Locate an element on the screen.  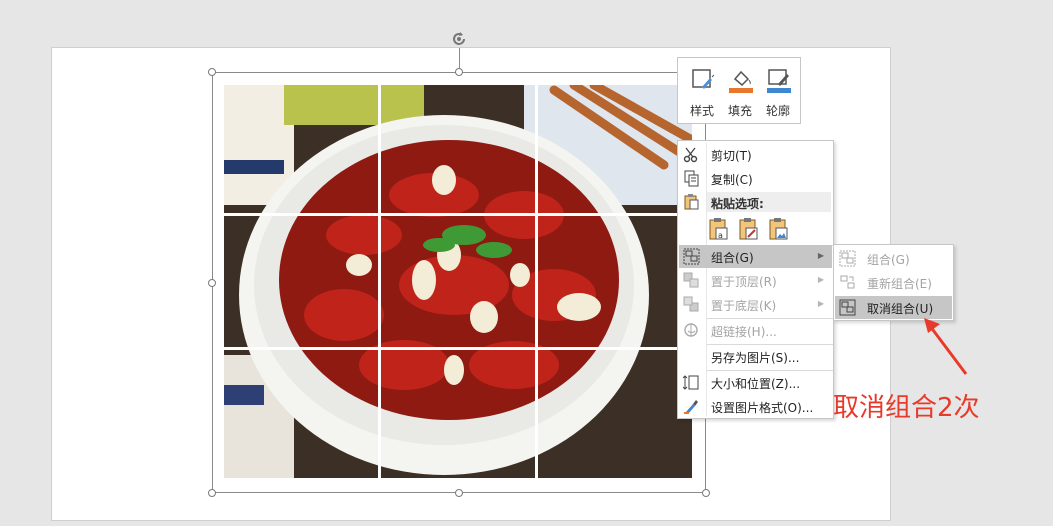
paste-use-destination-icon: a is located at coordinates (719, 229).